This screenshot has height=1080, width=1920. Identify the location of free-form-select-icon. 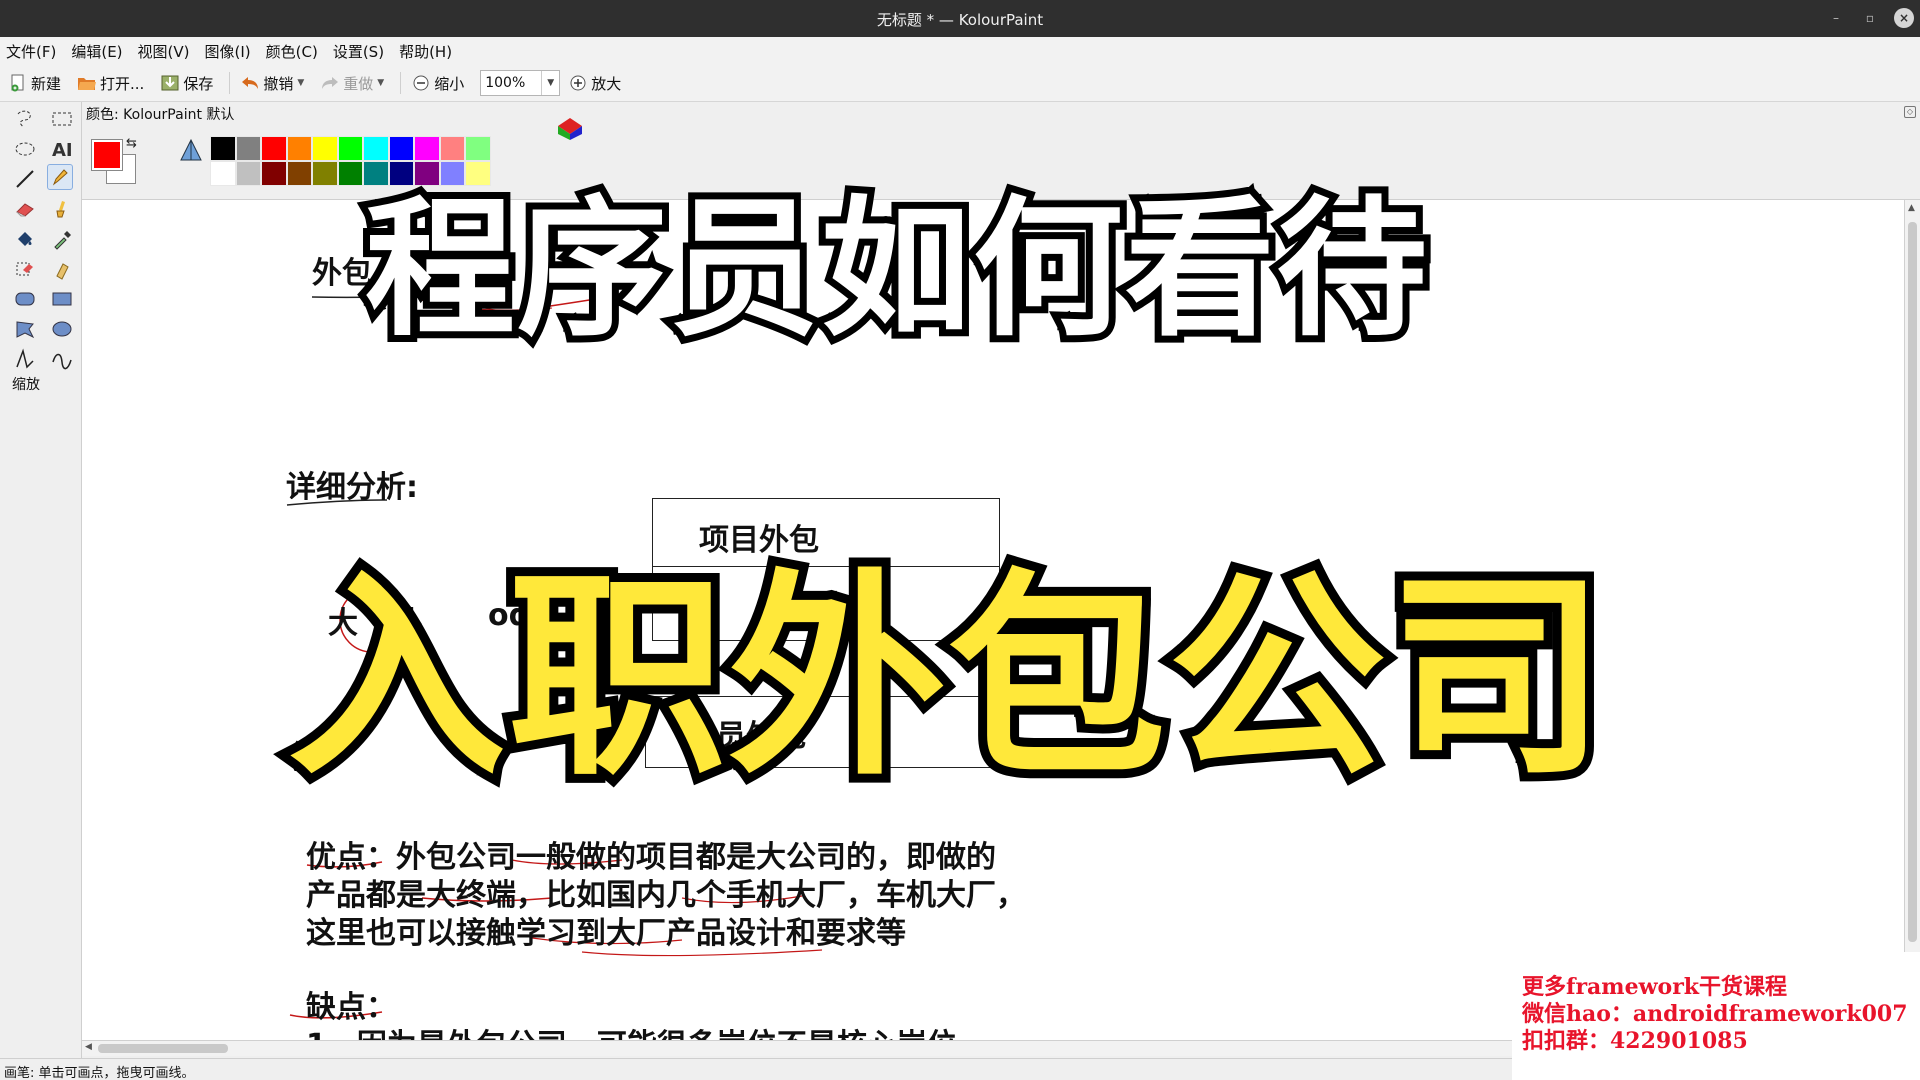
(25, 119).